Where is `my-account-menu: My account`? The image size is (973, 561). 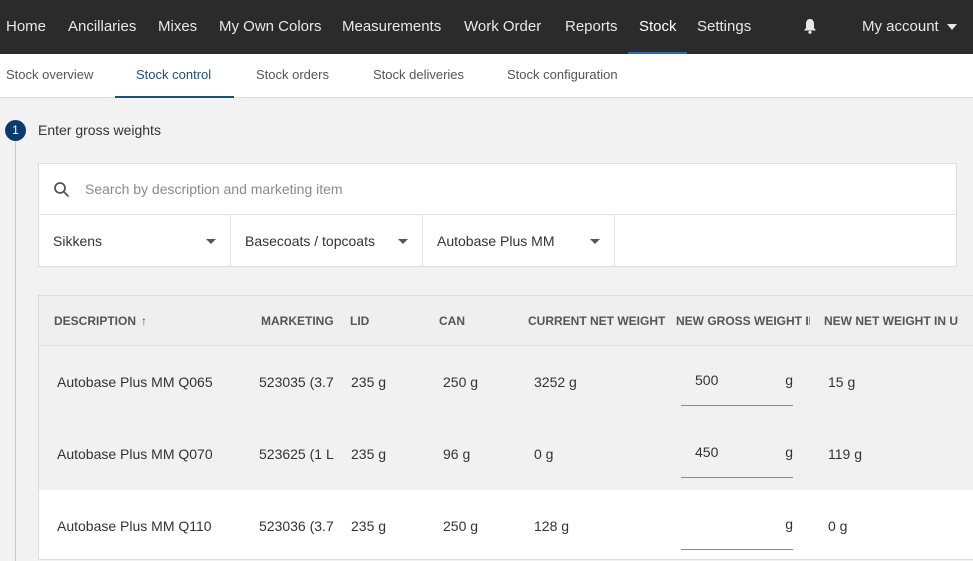
my-account-menu: My account is located at coordinates (909, 27).